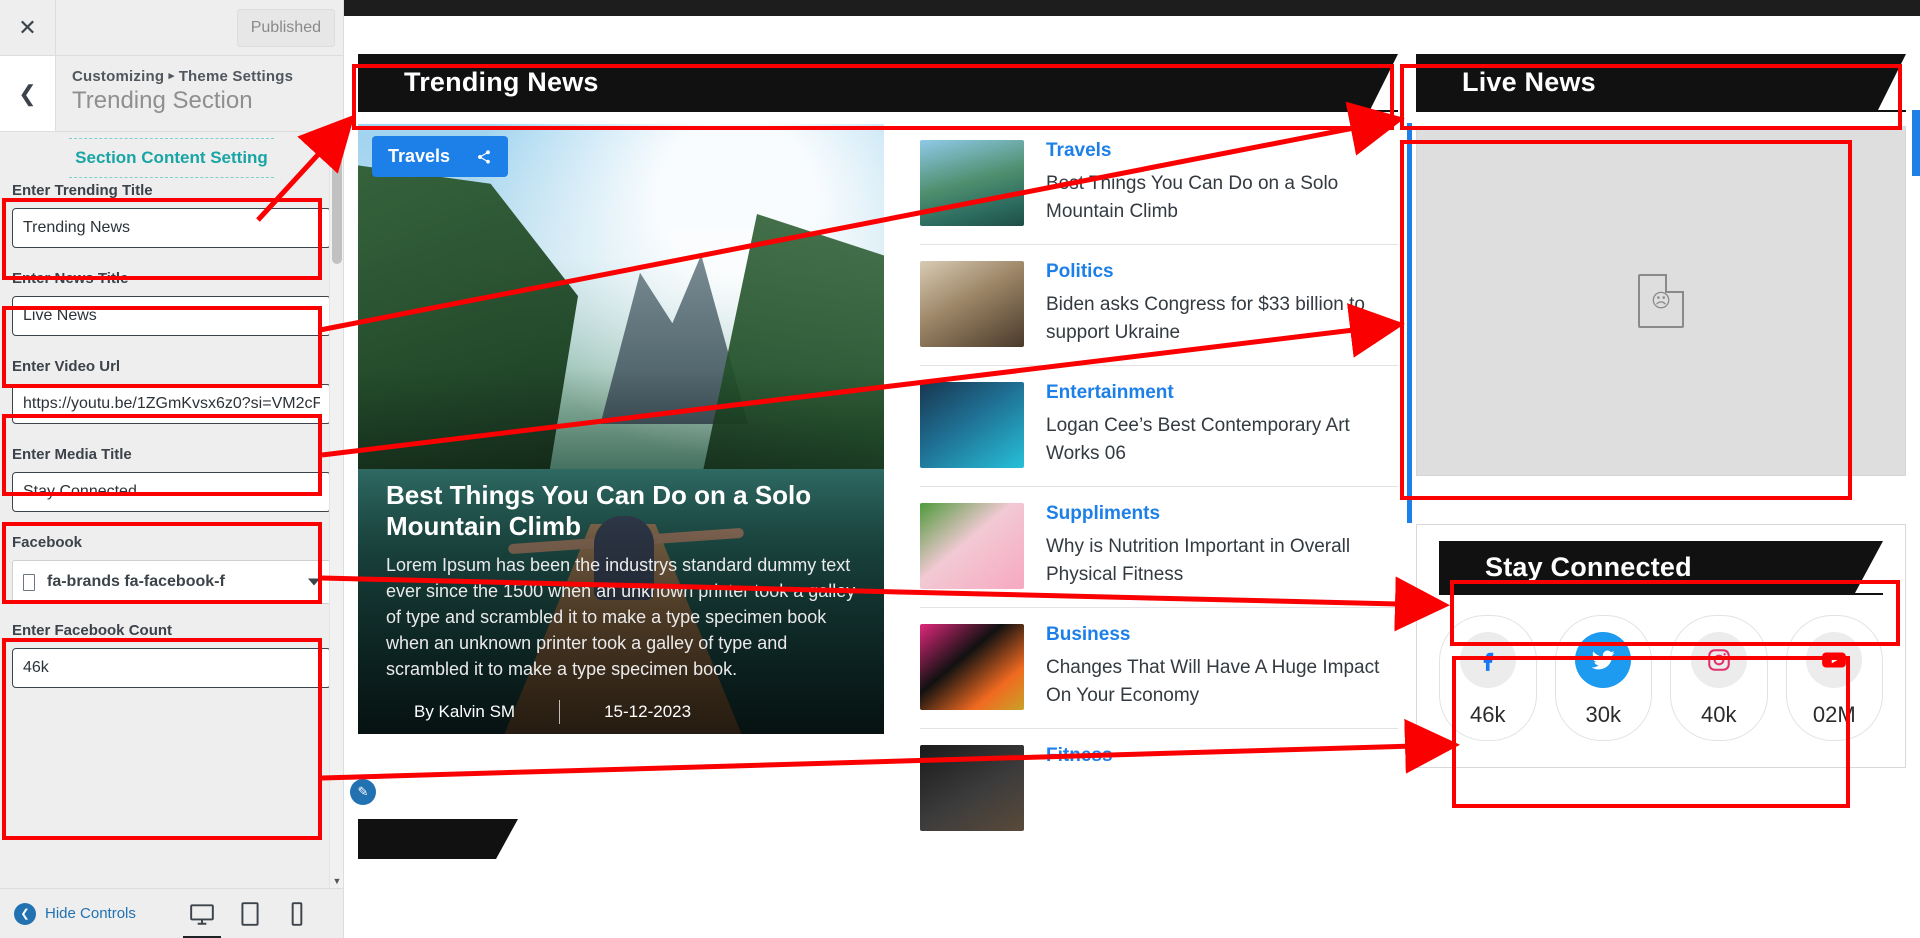 The width and height of the screenshot is (1920, 938). I want to click on label-video-url: Enter Video Url, so click(66, 366).